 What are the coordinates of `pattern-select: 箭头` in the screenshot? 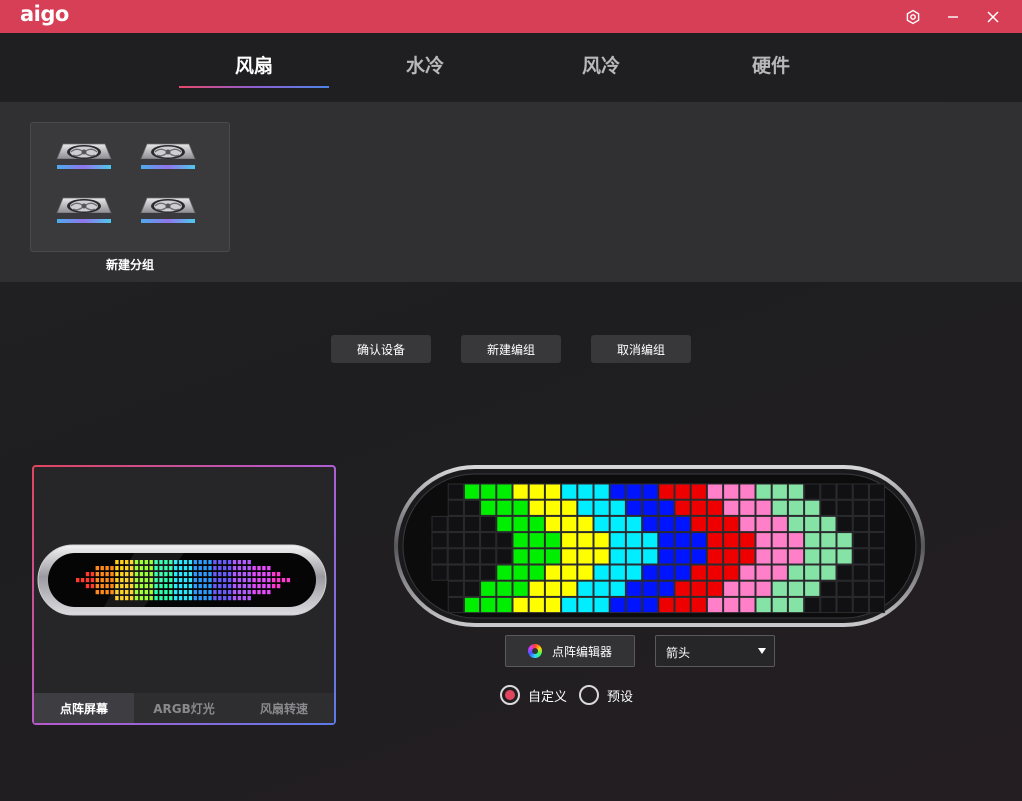 It's located at (715, 651).